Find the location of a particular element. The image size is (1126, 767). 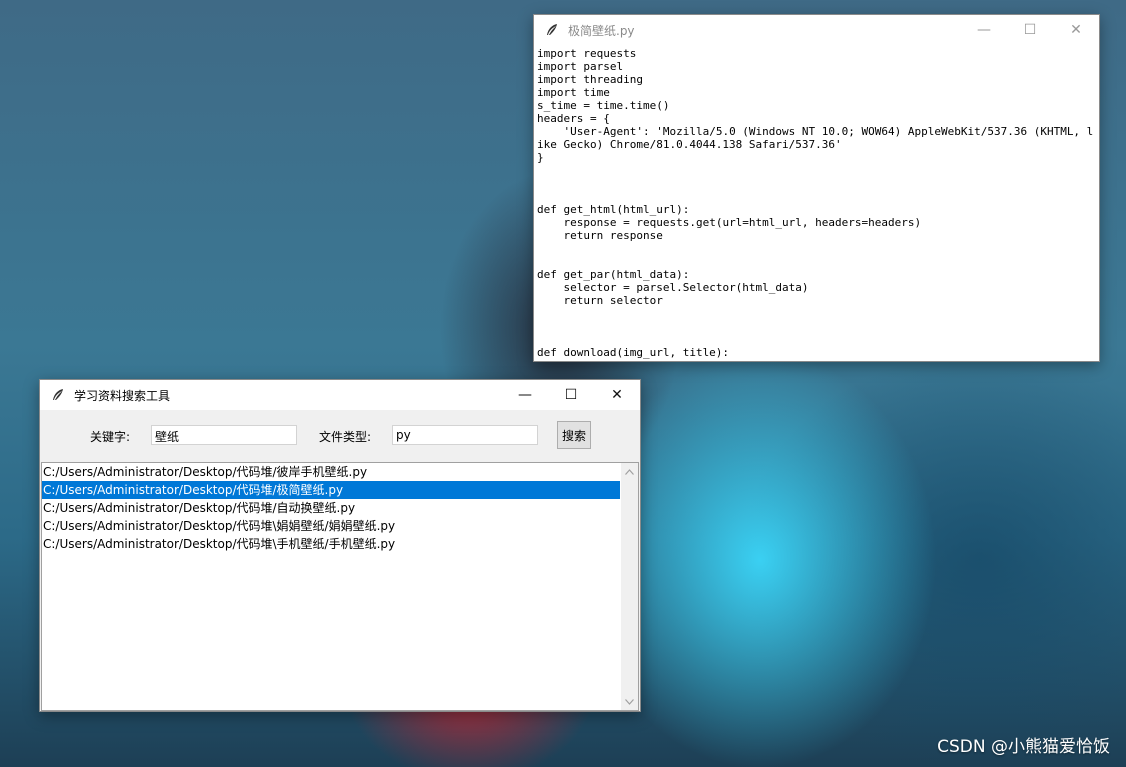

scroll-down-icon is located at coordinates (629, 701).